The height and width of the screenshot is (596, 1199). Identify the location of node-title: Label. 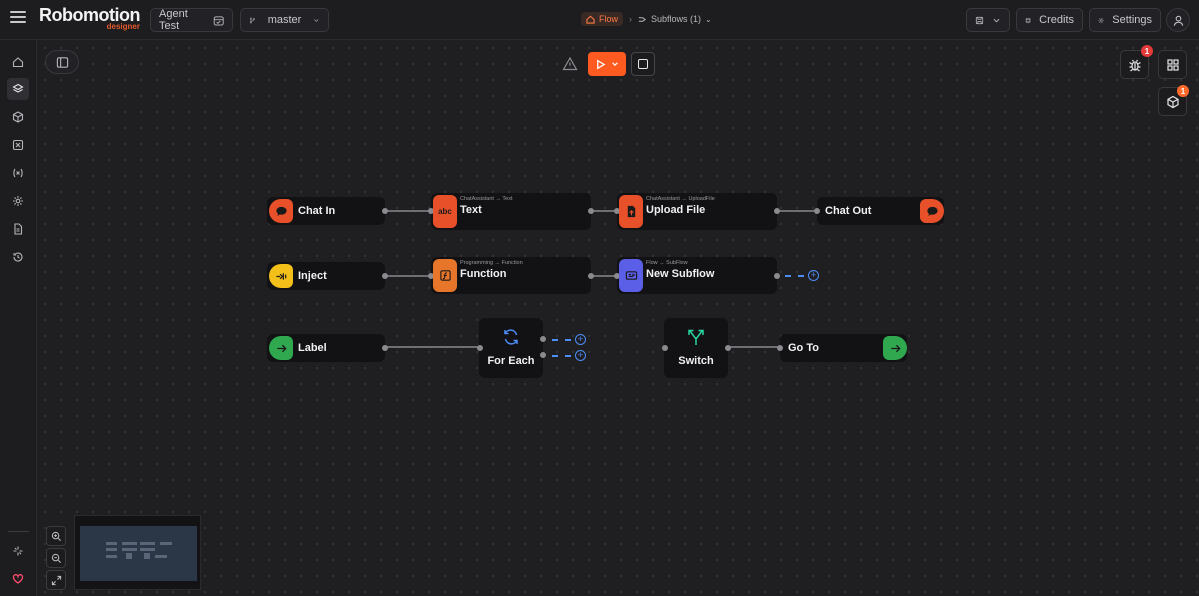
(312, 348).